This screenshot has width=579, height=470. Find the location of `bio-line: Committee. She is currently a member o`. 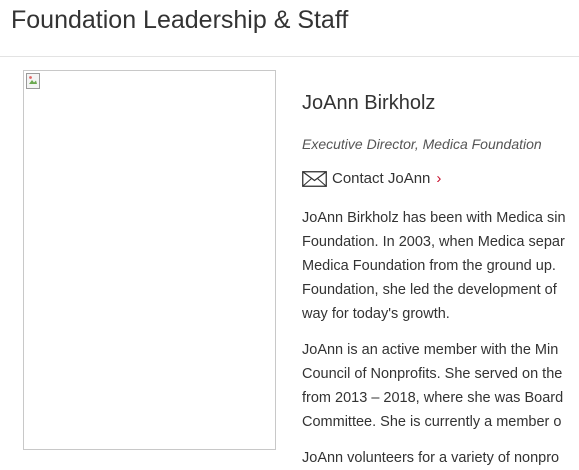

bio-line: Committee. She is currently a member o is located at coordinates (432, 422).